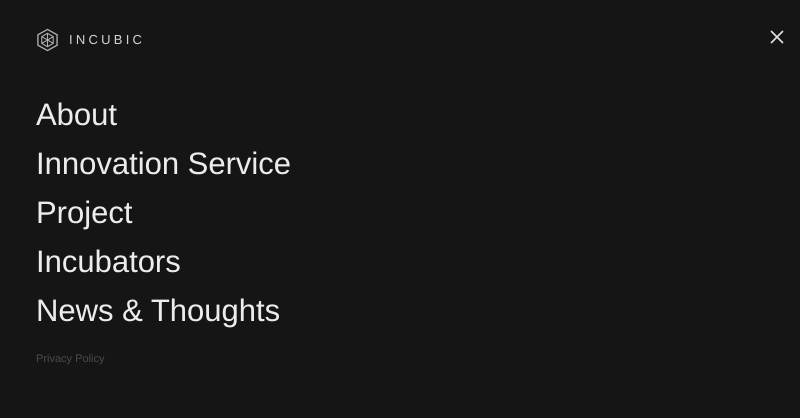 This screenshot has width=800, height=418. Describe the element at coordinates (158, 310) in the screenshot. I see `menu-link: News & Thoughts` at that location.